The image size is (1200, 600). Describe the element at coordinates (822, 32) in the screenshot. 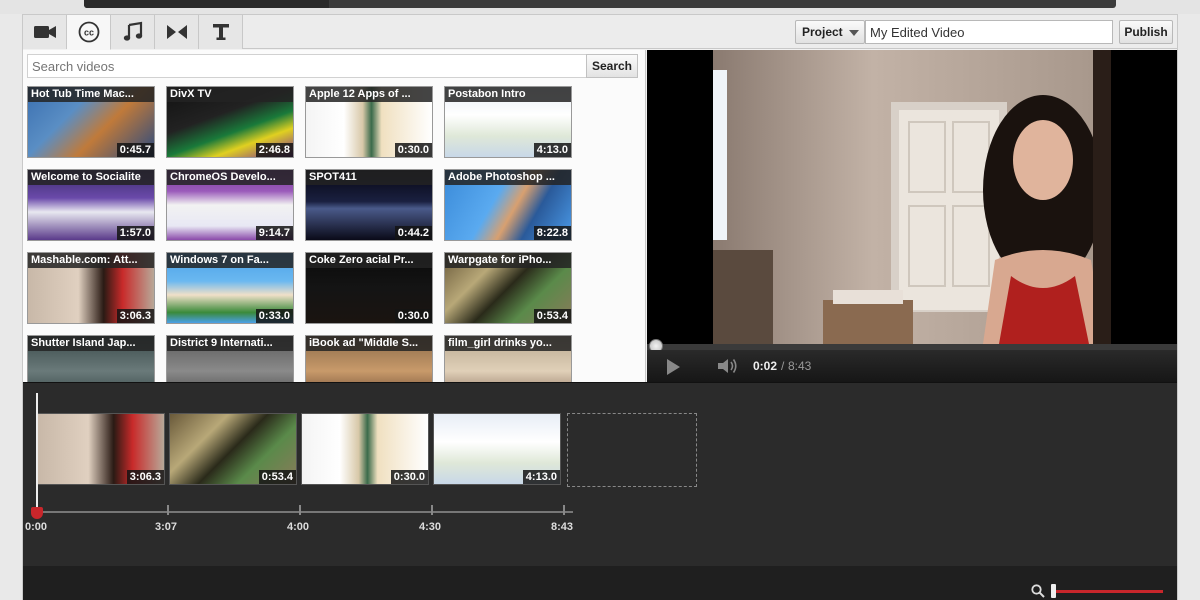

I see `project-label: Project` at that location.